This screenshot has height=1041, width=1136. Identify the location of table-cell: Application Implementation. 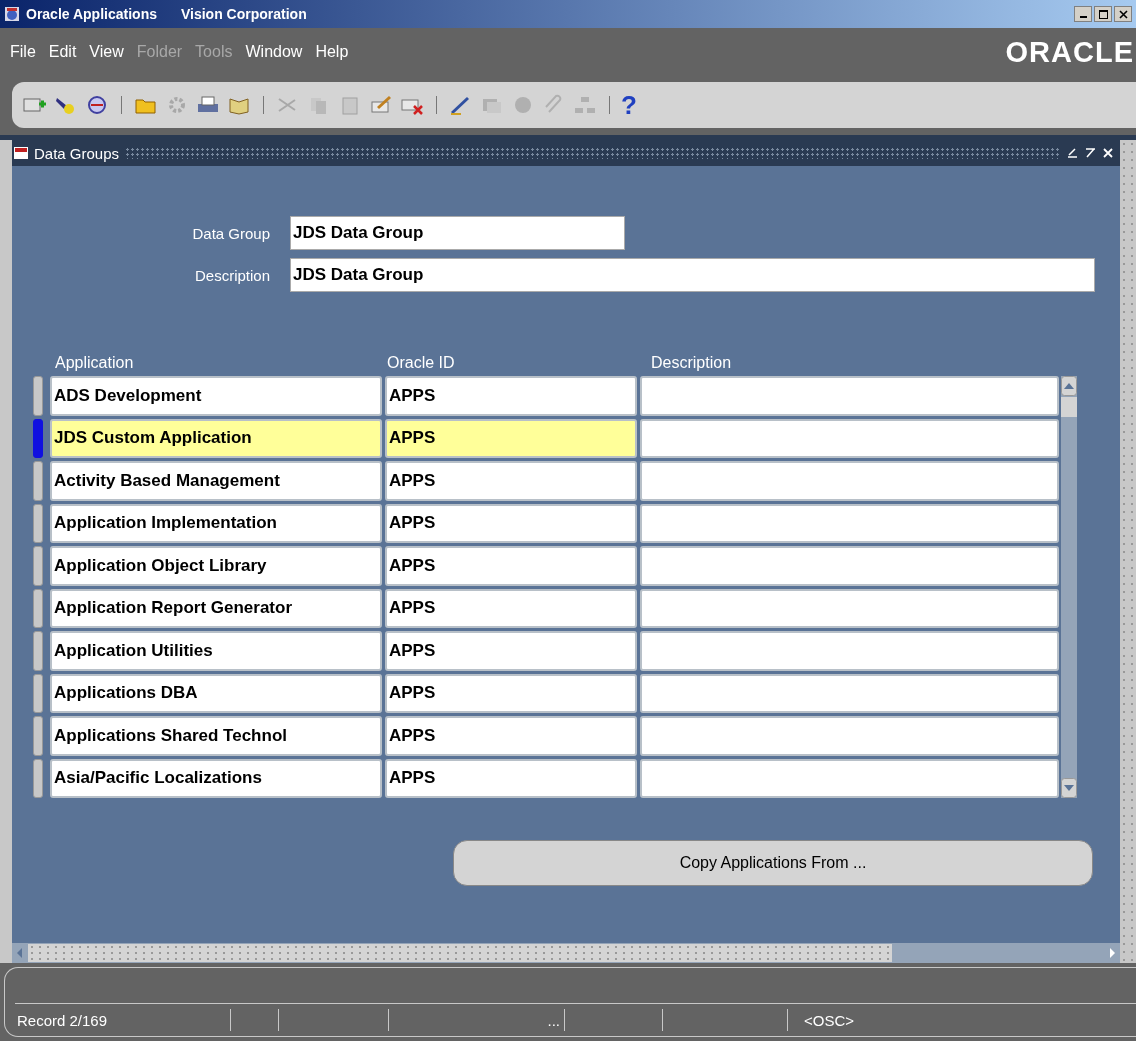
(216, 523).